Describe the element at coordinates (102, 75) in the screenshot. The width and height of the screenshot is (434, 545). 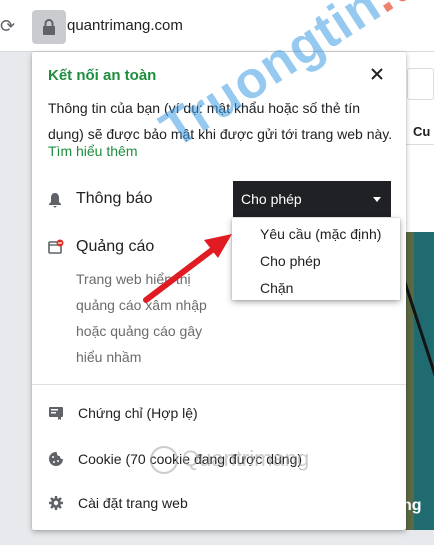
I see `connection-secure-title: Kết nối an toàn` at that location.